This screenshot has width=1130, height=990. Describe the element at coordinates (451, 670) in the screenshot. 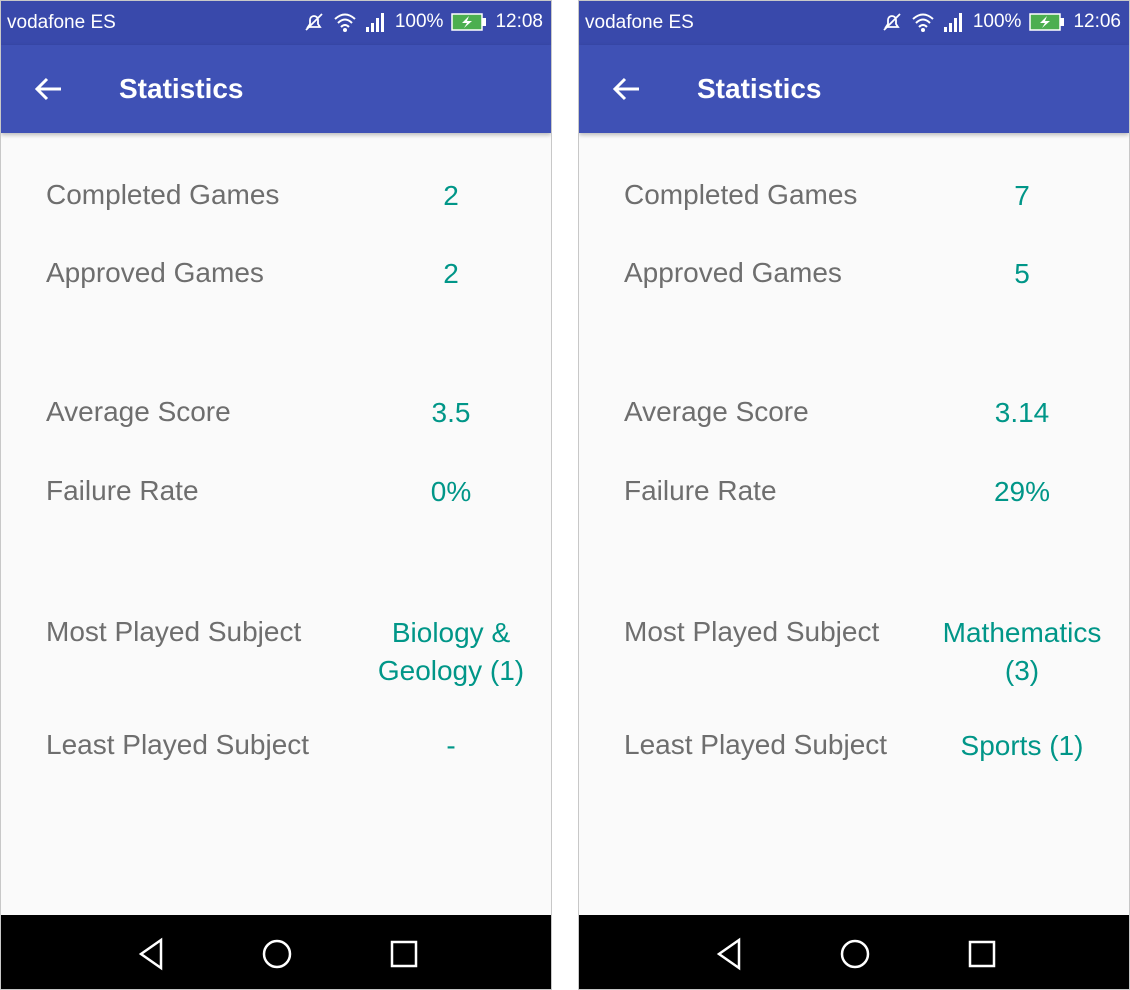

I see `most-played-subject-value-line2: Geology (1)` at that location.